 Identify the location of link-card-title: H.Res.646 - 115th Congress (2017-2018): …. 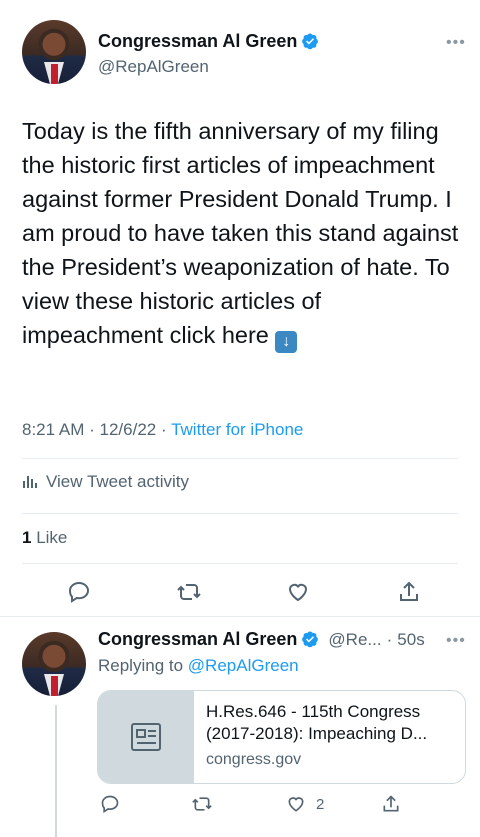
(317, 722).